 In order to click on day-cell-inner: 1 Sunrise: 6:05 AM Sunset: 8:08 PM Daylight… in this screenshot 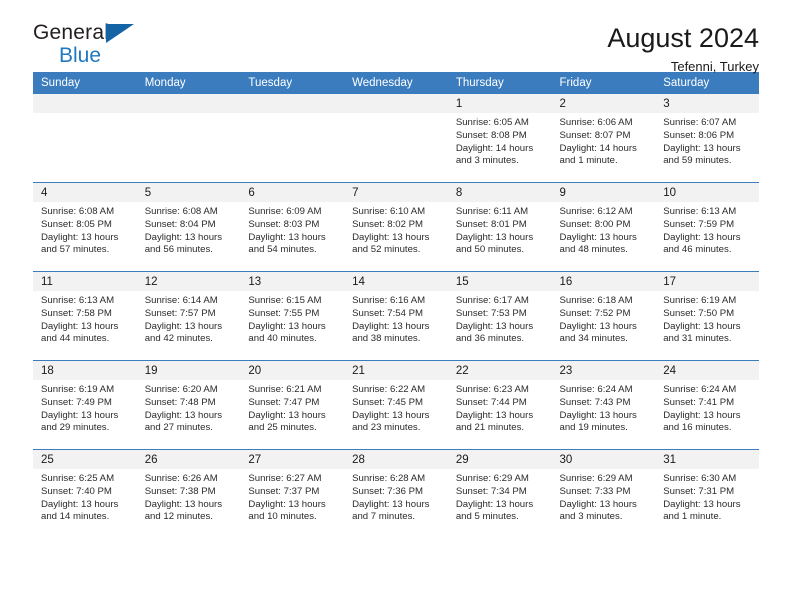, I will do `click(499, 138)`.